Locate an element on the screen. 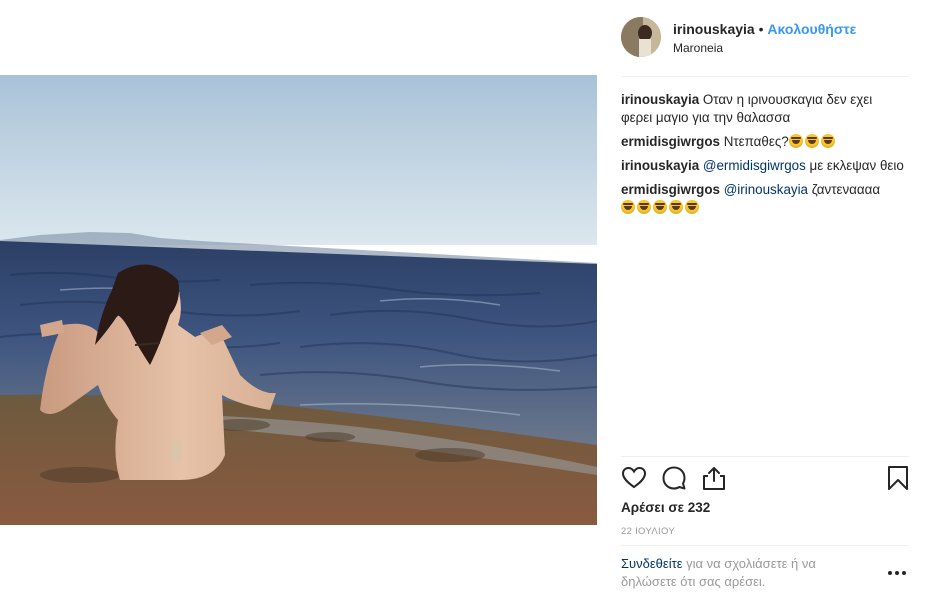 Image resolution: width=931 pixels, height=599 pixels. heart-icon is located at coordinates (634, 480).